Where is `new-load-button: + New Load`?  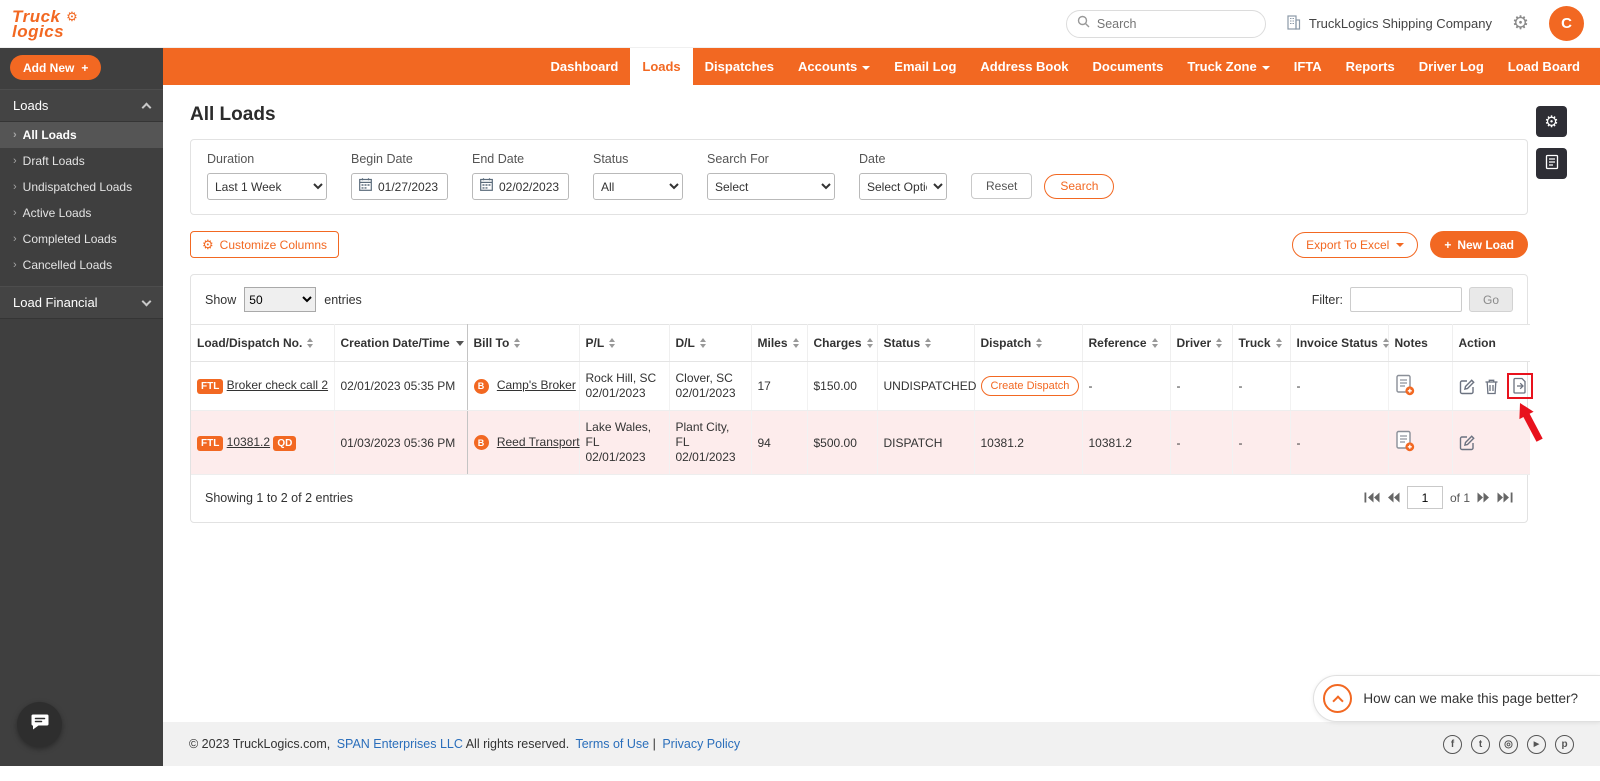
new-load-button: + New Load is located at coordinates (1479, 244).